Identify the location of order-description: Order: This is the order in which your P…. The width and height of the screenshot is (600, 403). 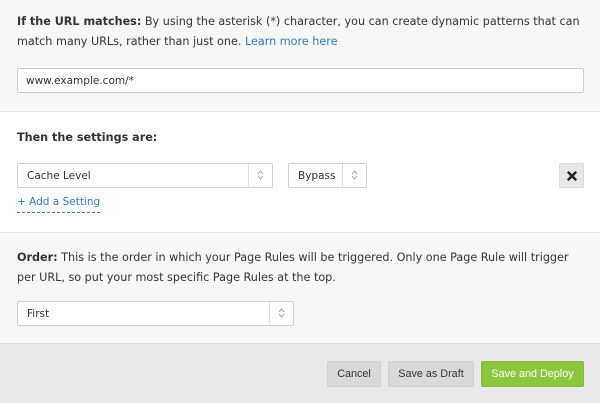
(302, 268).